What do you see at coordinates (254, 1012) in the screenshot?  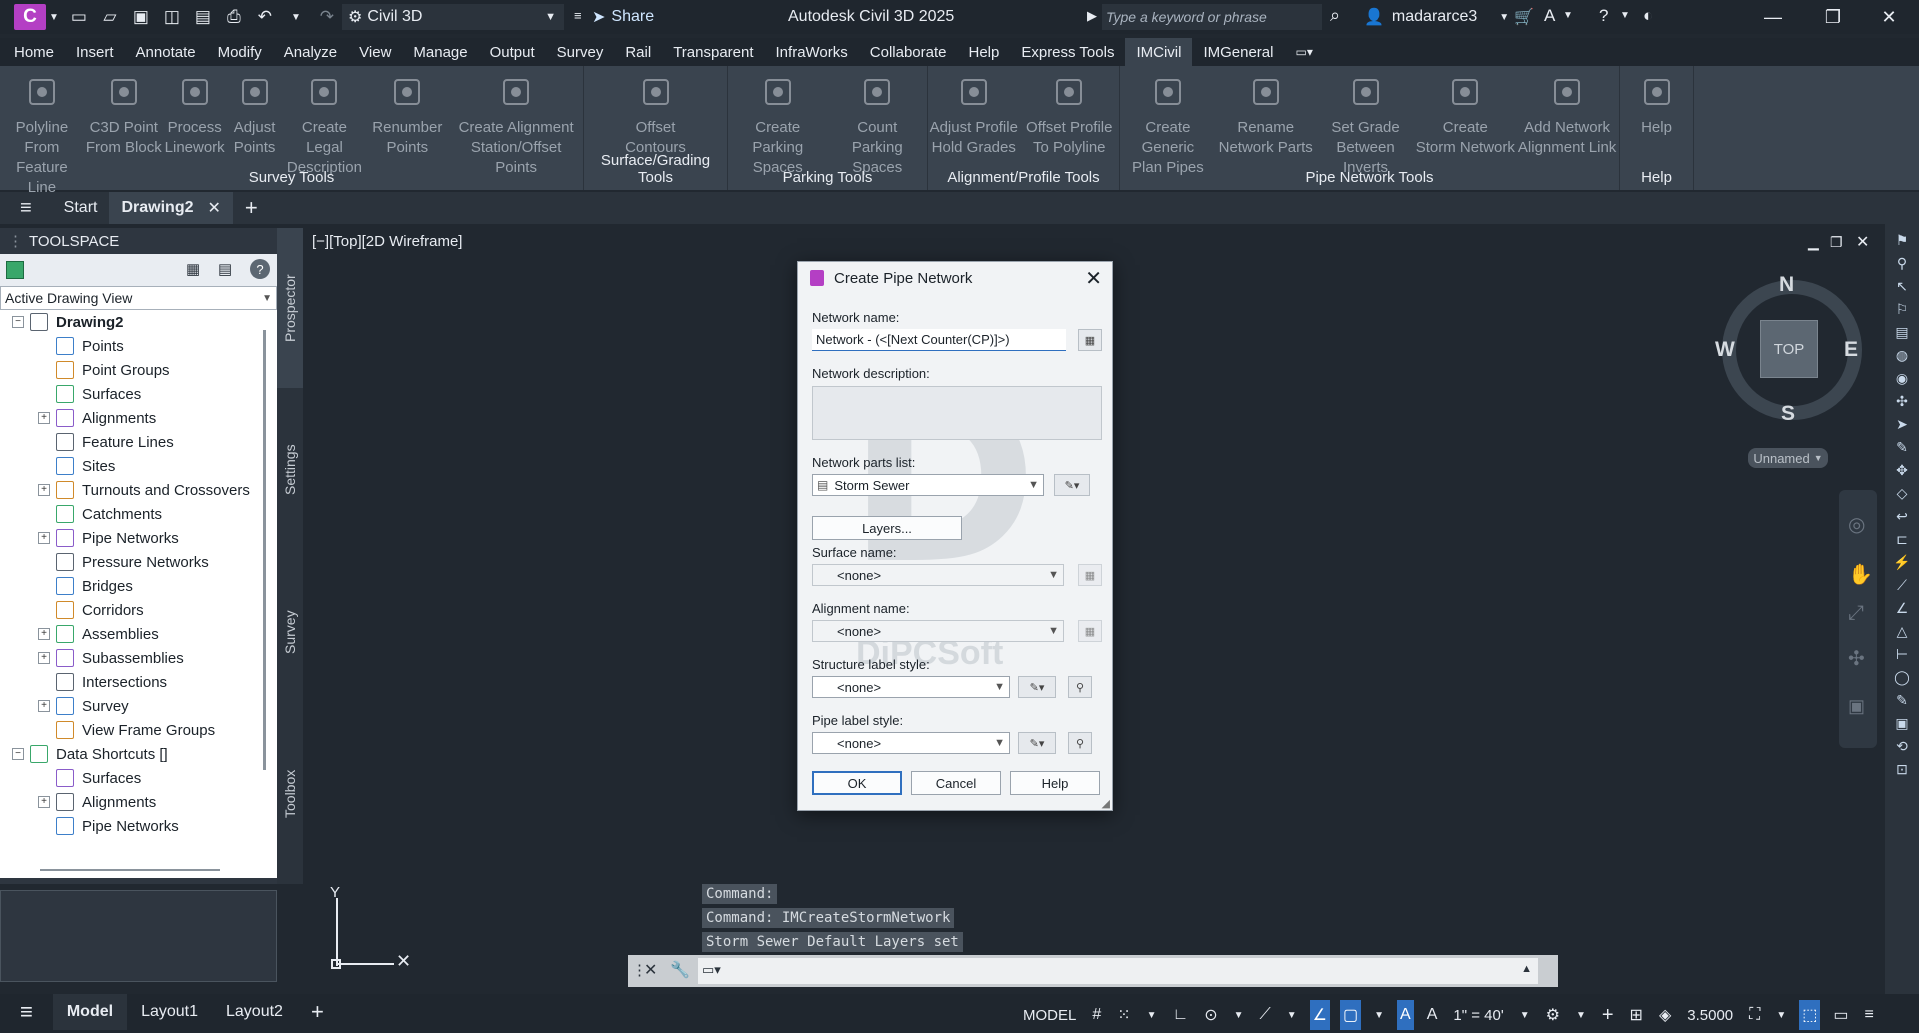 I see `tab-layout2: Layout2` at bounding box center [254, 1012].